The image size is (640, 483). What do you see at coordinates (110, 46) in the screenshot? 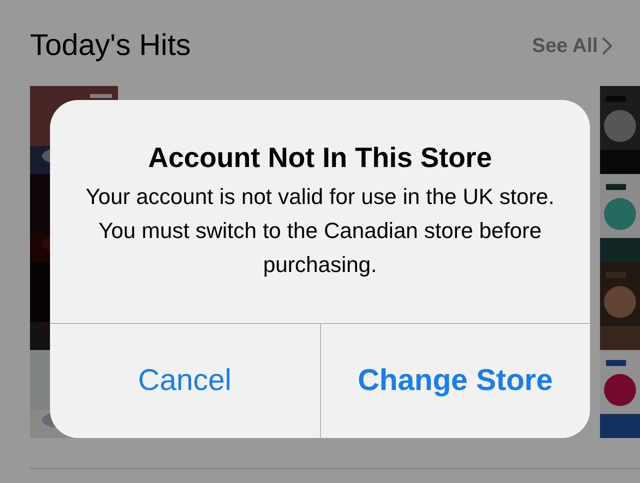
I see `section-title: Today's Hits` at bounding box center [110, 46].